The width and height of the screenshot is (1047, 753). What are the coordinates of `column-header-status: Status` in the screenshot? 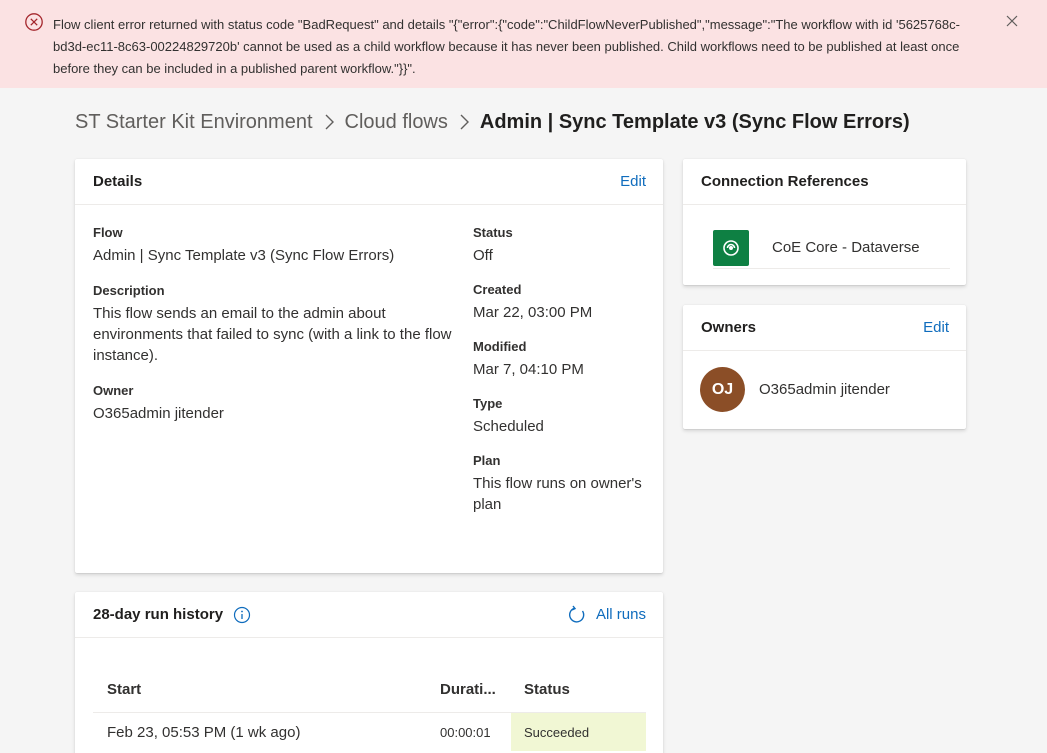 It's located at (578, 689).